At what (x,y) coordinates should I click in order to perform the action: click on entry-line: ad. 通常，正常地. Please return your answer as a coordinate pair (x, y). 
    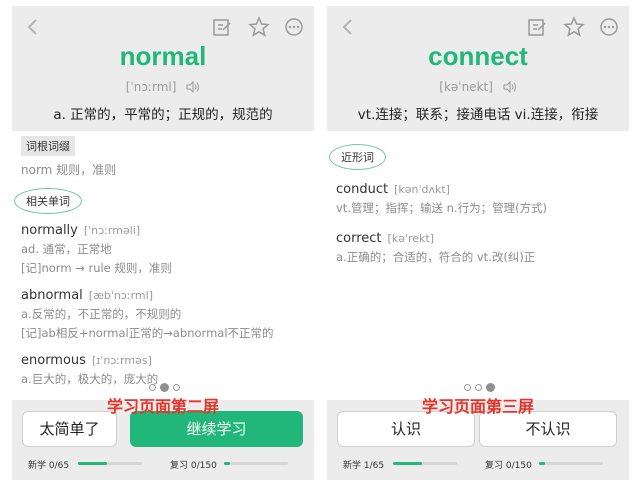
    Looking at the image, I should click on (66, 249).